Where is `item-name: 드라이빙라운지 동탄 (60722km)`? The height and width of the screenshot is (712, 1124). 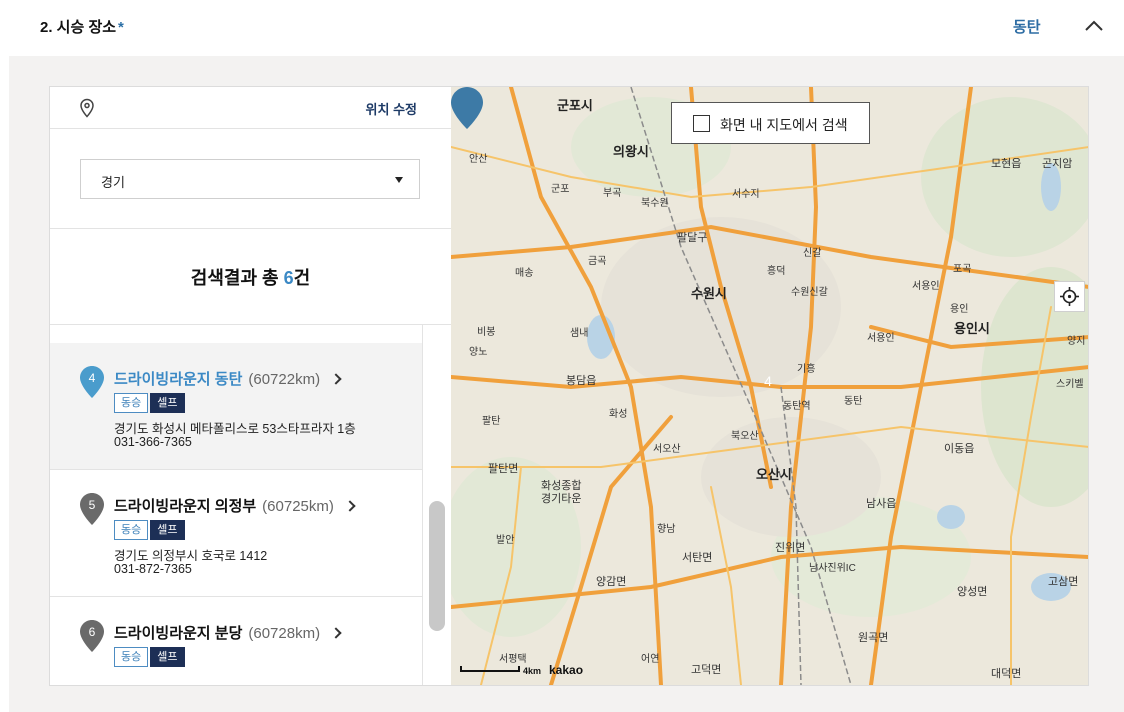 item-name: 드라이빙라운지 동탄 (60722km) is located at coordinates (228, 378).